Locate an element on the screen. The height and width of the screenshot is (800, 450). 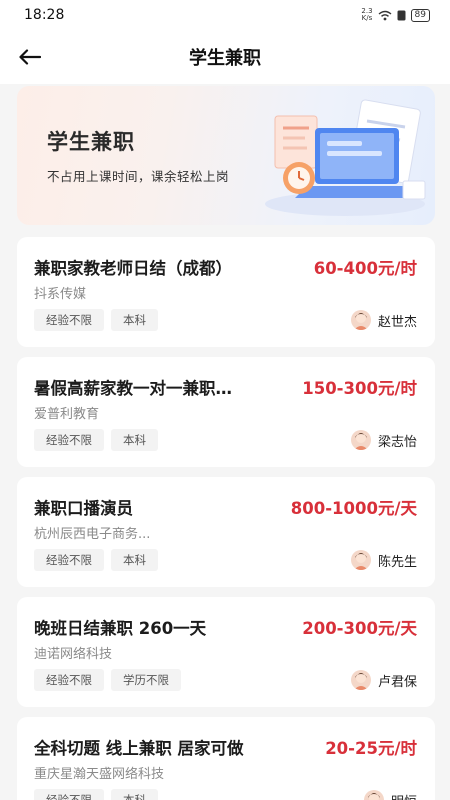
job-title: 兼职口播演员 is located at coordinates (83, 508).